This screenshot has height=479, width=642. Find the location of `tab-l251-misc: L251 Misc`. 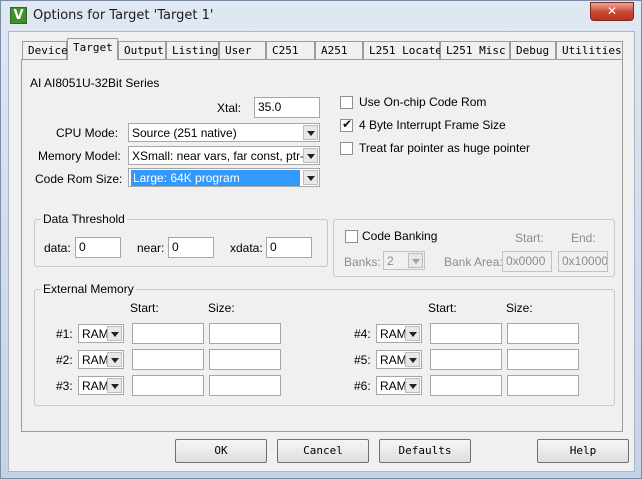

tab-l251-misc: L251 Misc is located at coordinates (475, 50).